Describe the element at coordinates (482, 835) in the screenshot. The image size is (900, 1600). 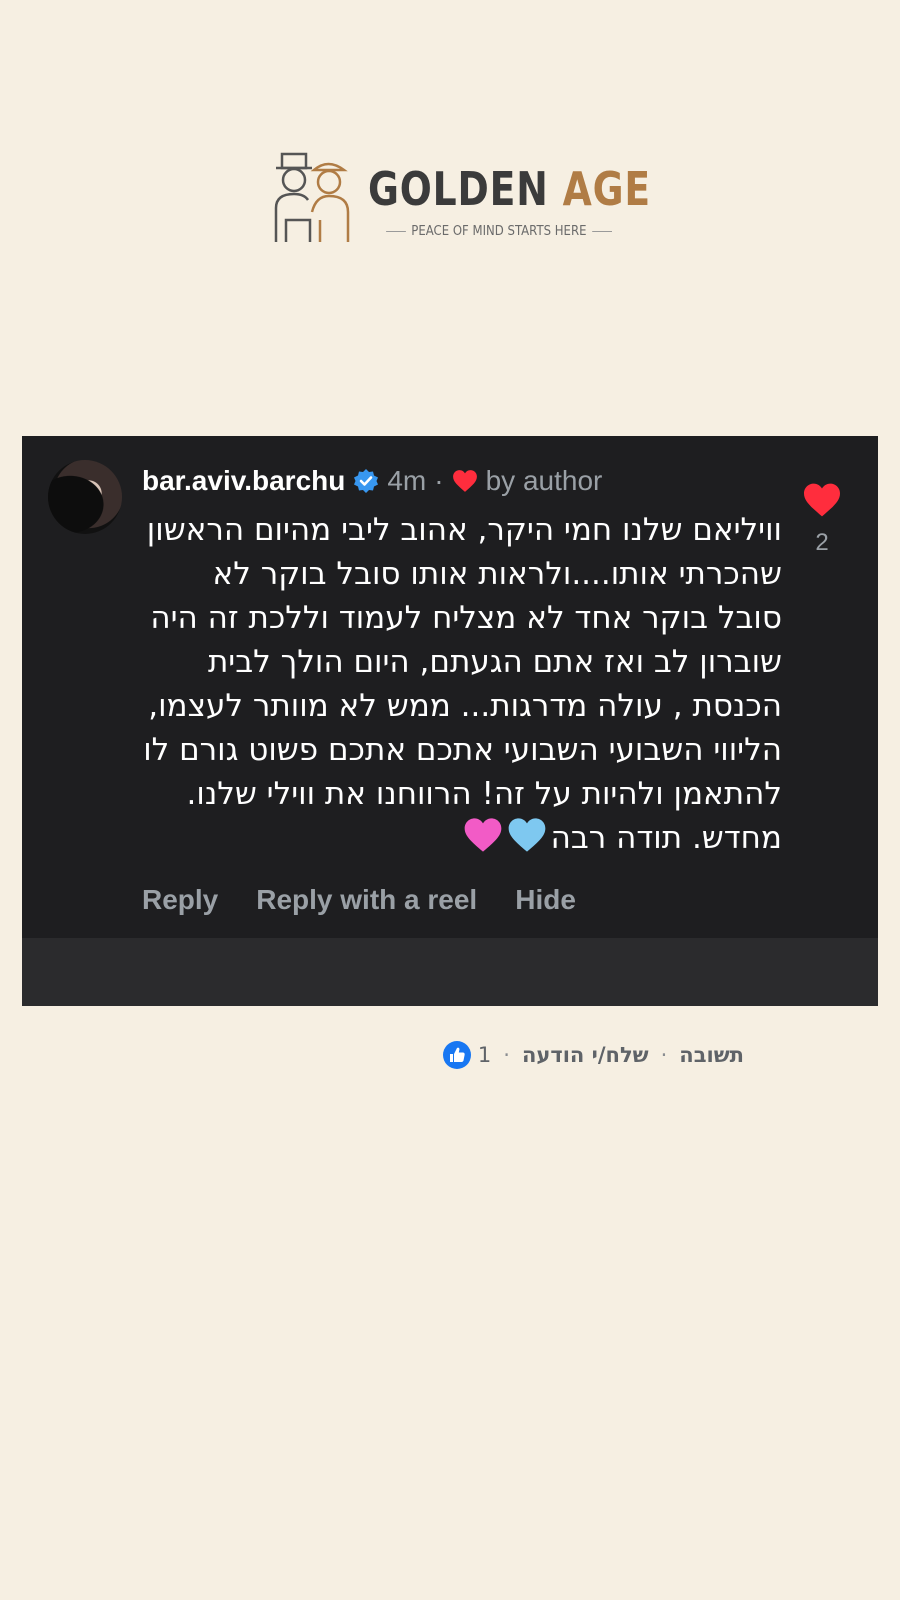
I see `pink-heart-icon` at that location.